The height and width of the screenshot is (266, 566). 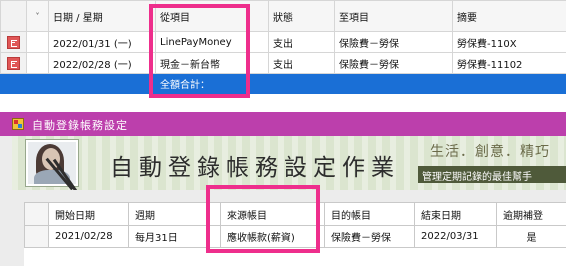 I want to click on col-end-date: 結束日期, so click(x=455, y=214).